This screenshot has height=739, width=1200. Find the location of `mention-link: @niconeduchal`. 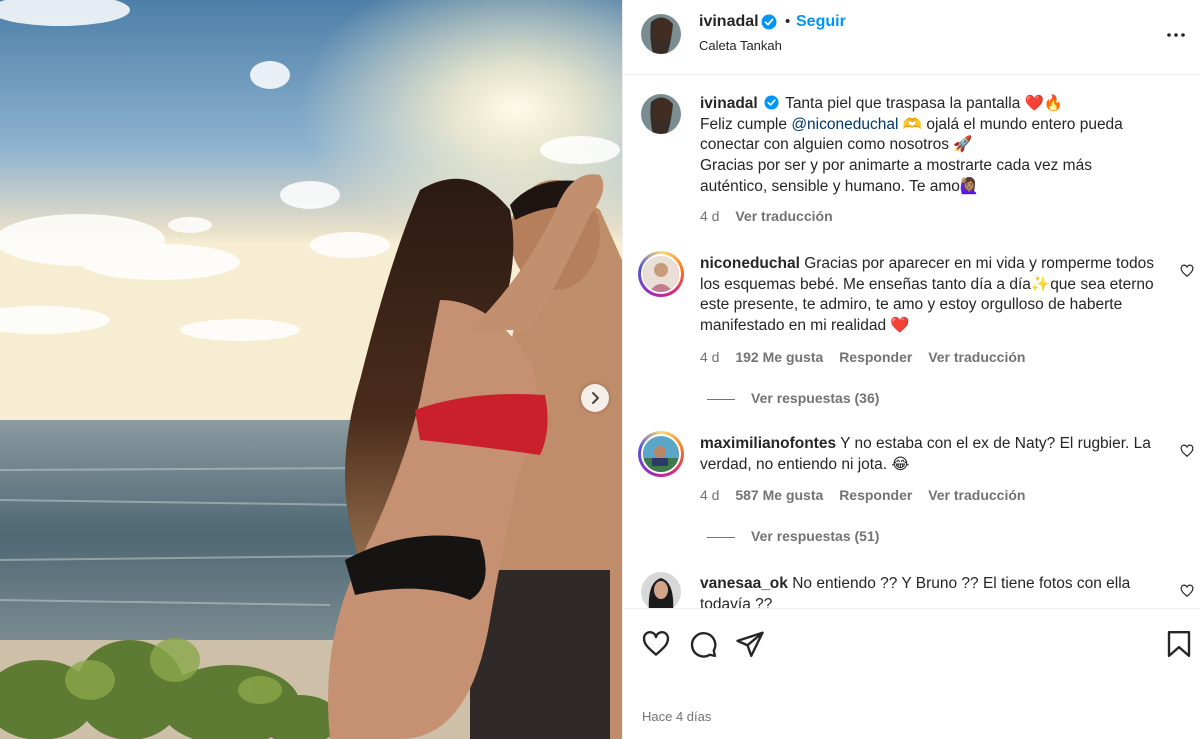

mention-link: @niconeduchal is located at coordinates (844, 124).